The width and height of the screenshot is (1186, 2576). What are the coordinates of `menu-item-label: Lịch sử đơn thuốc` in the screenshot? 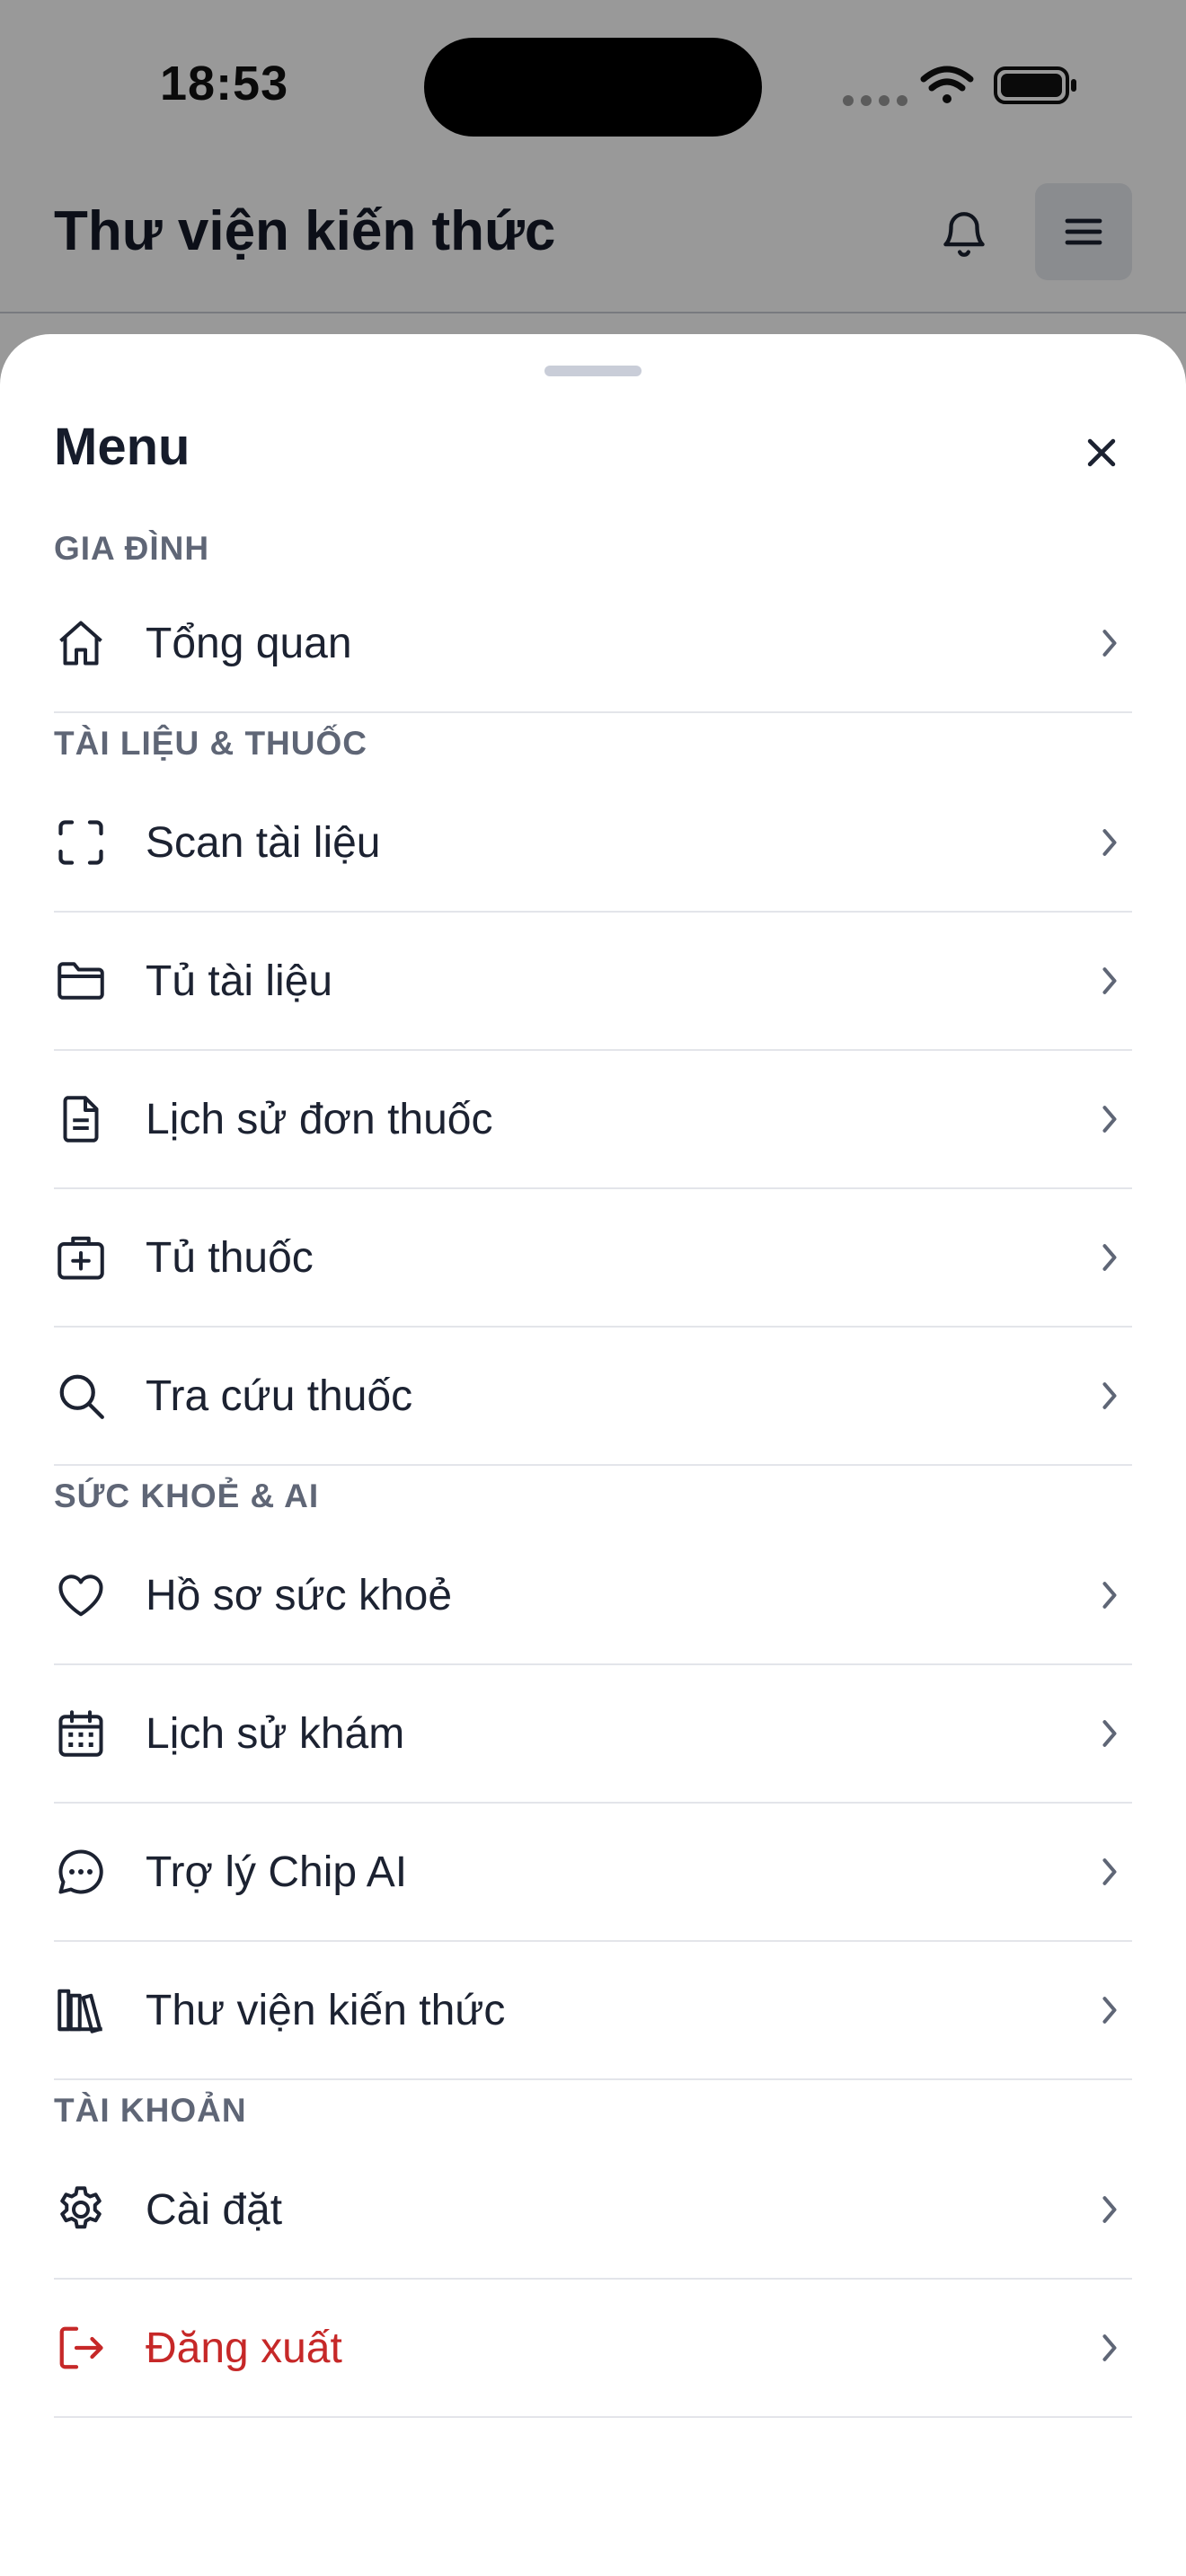 It's located at (319, 1119).